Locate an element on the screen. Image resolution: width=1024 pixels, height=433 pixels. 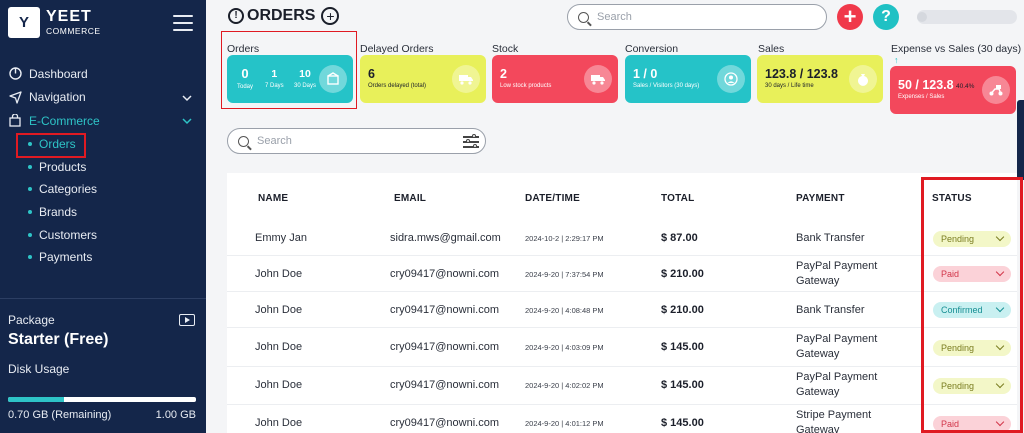
sidebar-item-label: Dashboard is located at coordinates (58, 73).